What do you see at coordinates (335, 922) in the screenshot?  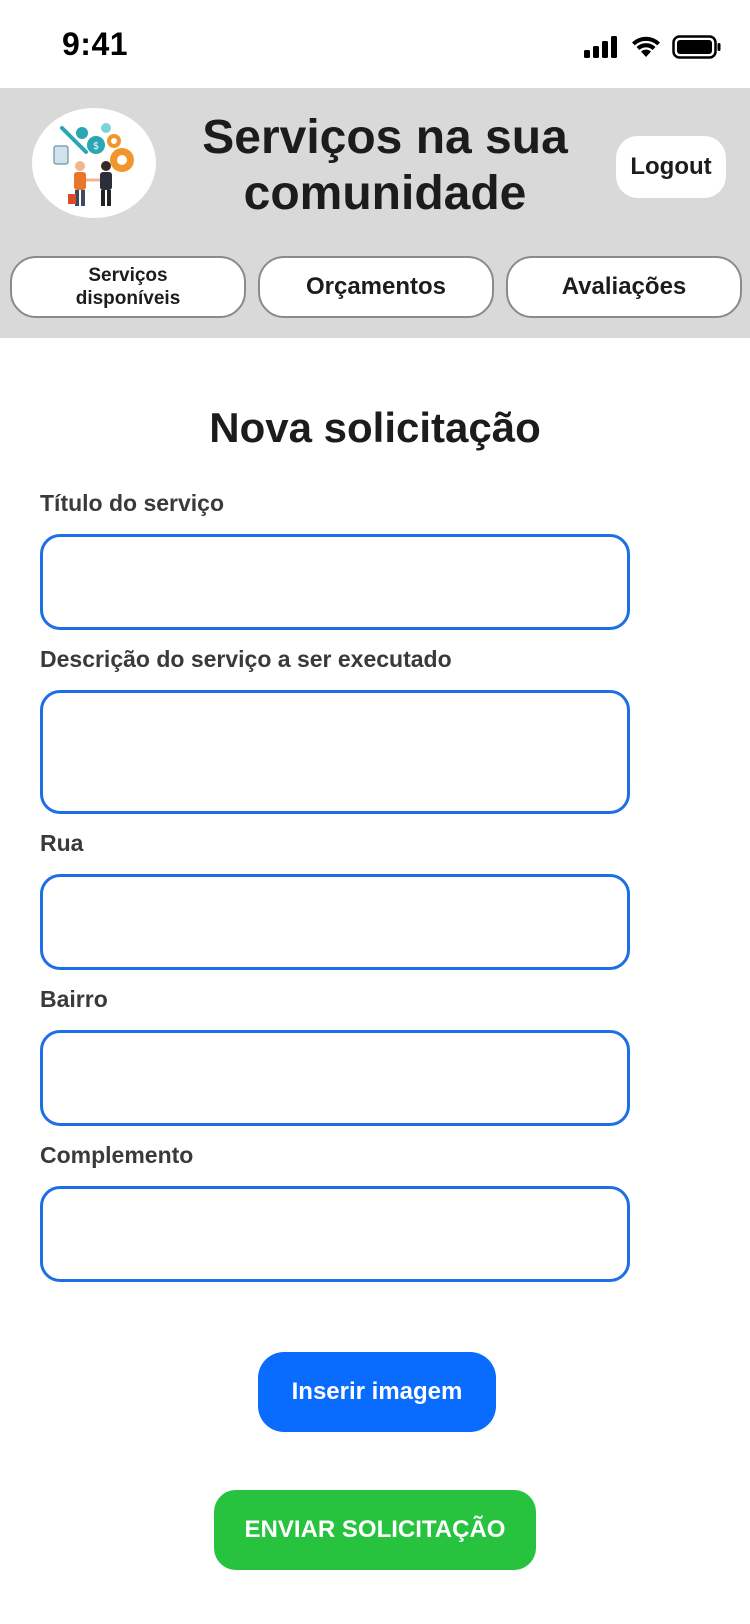 I see `street-input` at bounding box center [335, 922].